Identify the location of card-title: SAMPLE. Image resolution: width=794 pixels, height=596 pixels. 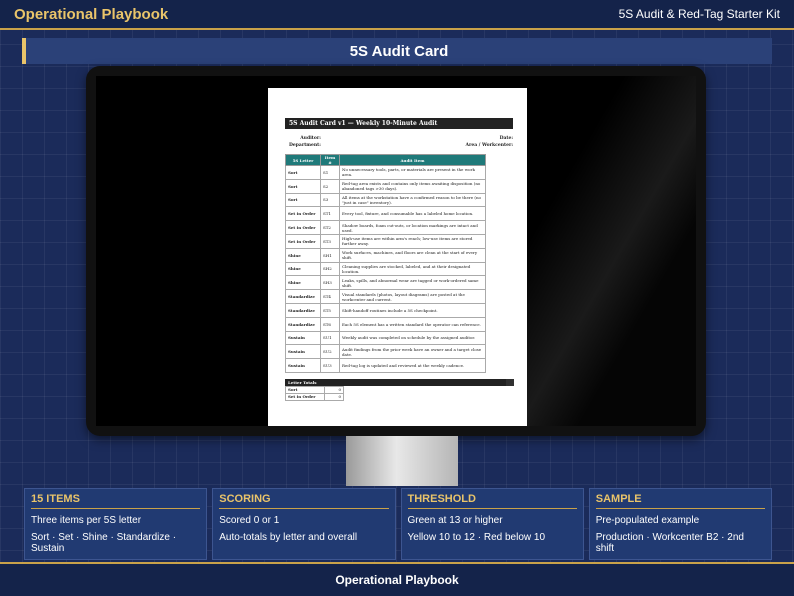
(680, 501).